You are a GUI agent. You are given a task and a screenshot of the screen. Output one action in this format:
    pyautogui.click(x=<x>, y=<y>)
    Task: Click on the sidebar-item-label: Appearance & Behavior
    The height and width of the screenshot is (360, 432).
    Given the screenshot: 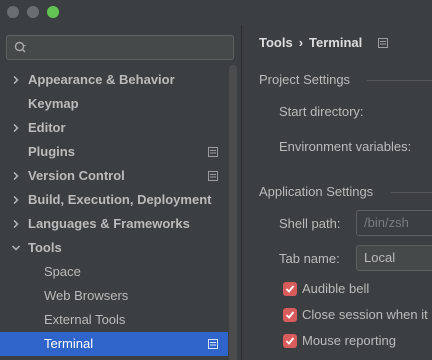 What is the action you would take?
    pyautogui.click(x=101, y=79)
    